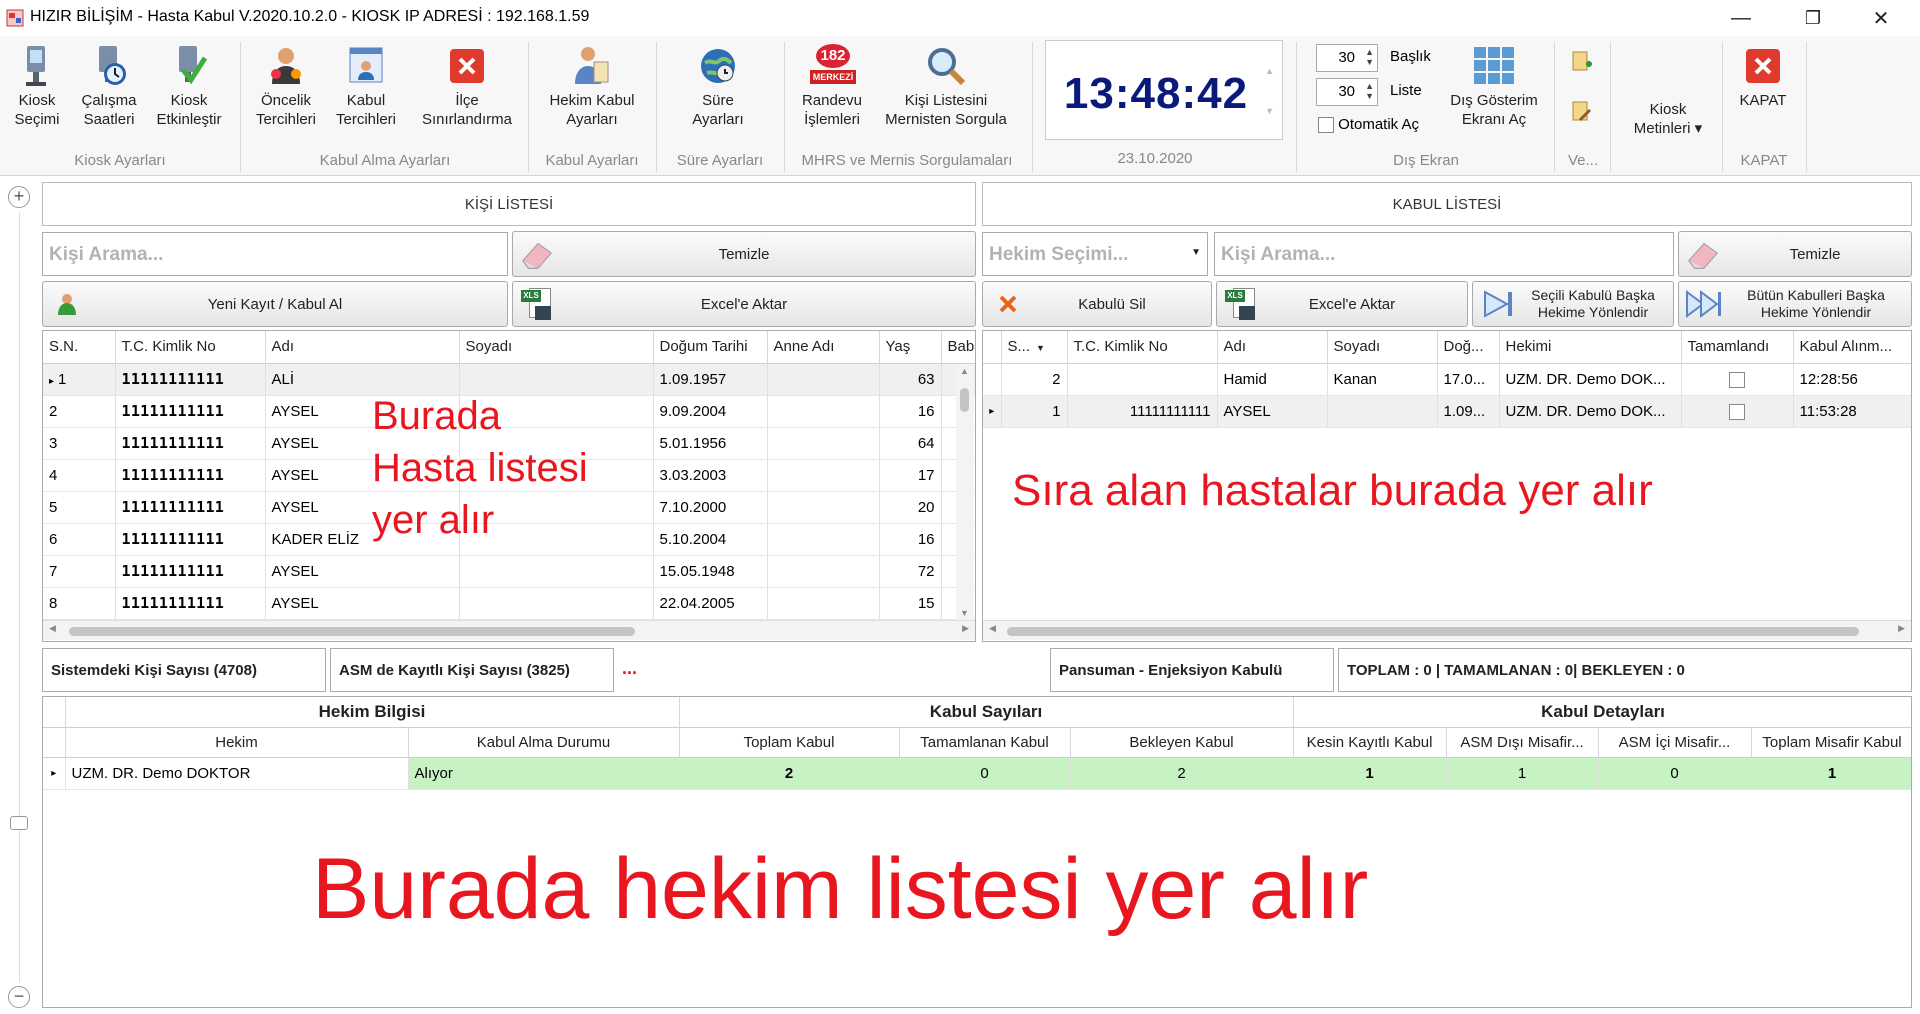 The height and width of the screenshot is (1014, 1920). What do you see at coordinates (286, 86) in the screenshot?
I see `oncelik-tercihleri-button: Öncelik Tercihleri` at bounding box center [286, 86].